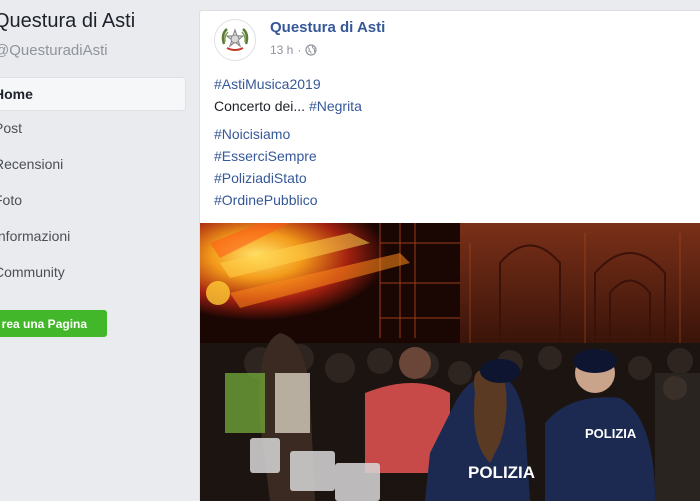 The height and width of the screenshot is (501, 700). Describe the element at coordinates (293, 50) in the screenshot. I see `post-meta: 13 h ·` at that location.